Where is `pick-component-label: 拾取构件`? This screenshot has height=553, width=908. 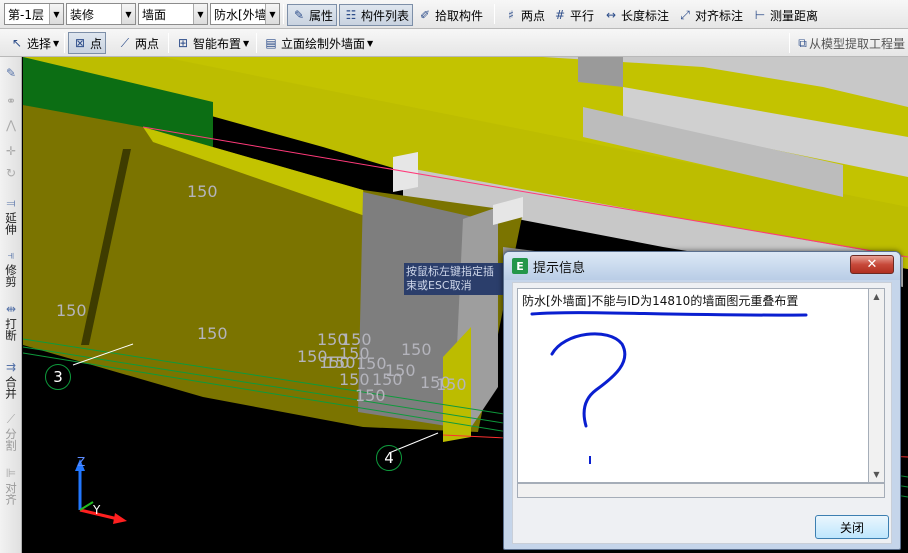 pick-component-label: 拾取构件 is located at coordinates (459, 15).